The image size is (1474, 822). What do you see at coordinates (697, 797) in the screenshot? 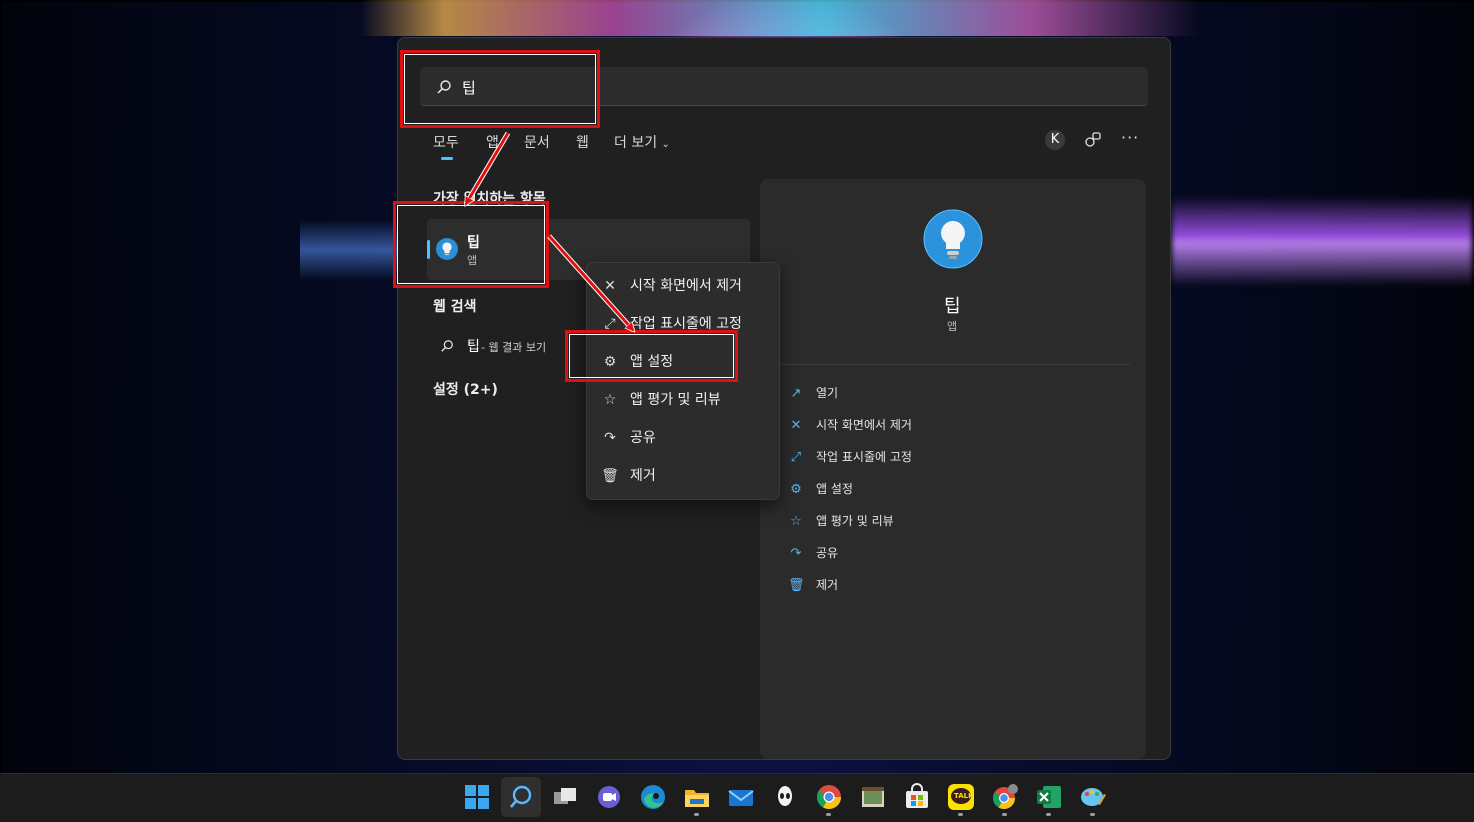
I see `file-explorer-icon` at bounding box center [697, 797].